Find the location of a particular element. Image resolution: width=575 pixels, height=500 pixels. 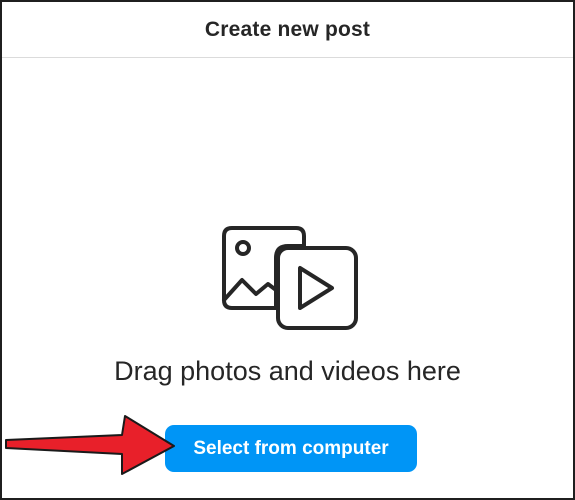

dialog-title: Create new post is located at coordinates (287, 29).